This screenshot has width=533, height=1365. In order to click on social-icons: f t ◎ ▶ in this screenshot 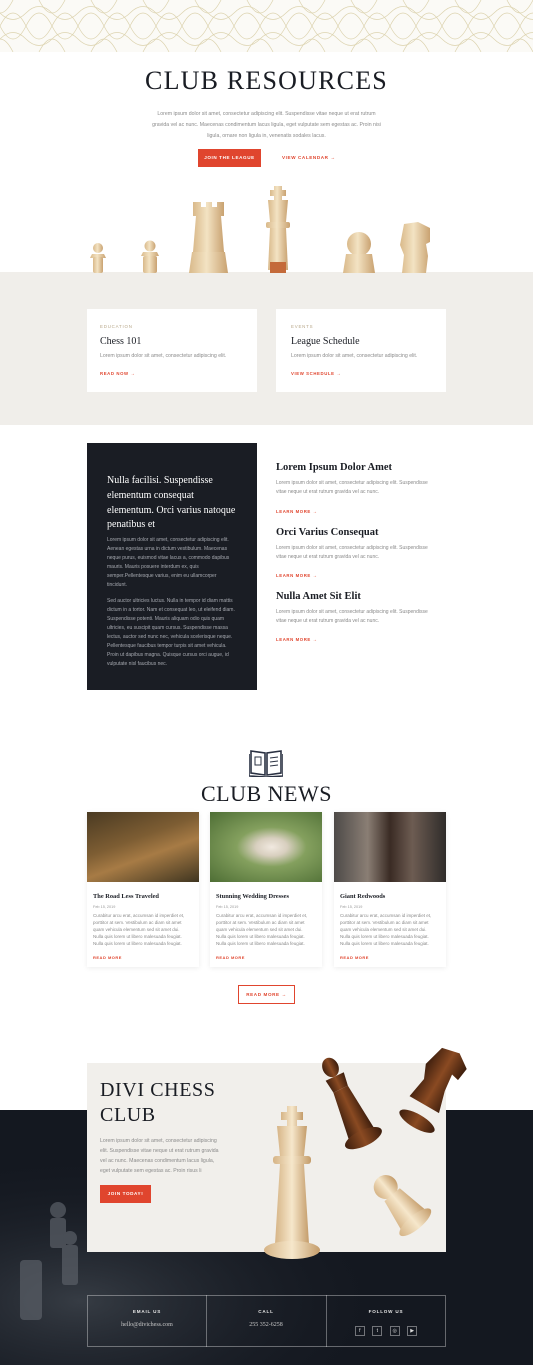, I will do `click(386, 1328)`.